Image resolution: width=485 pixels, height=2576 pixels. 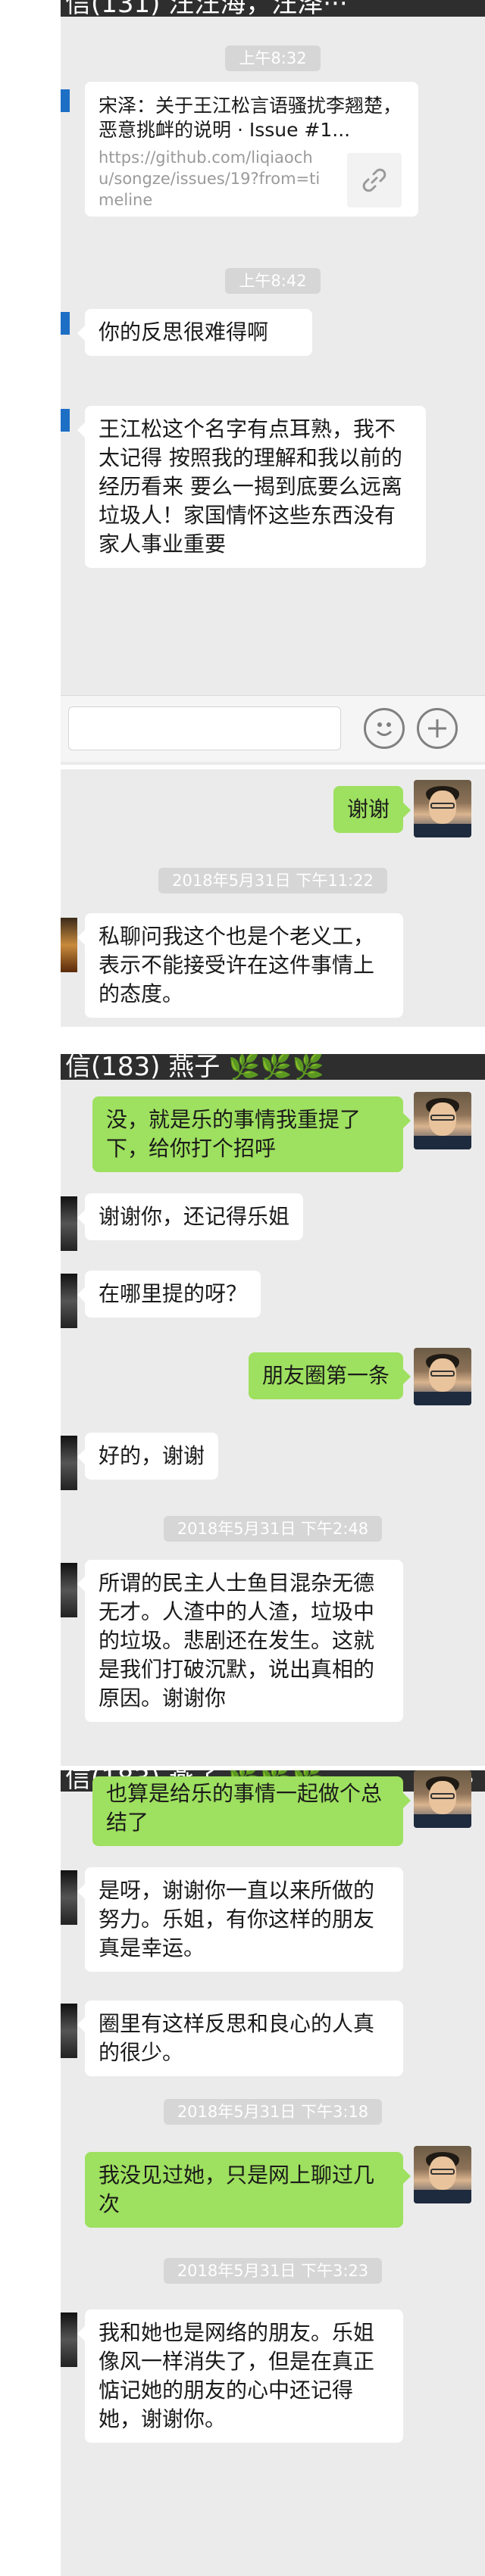 I want to click on timestamp: 上午8:42, so click(x=273, y=281).